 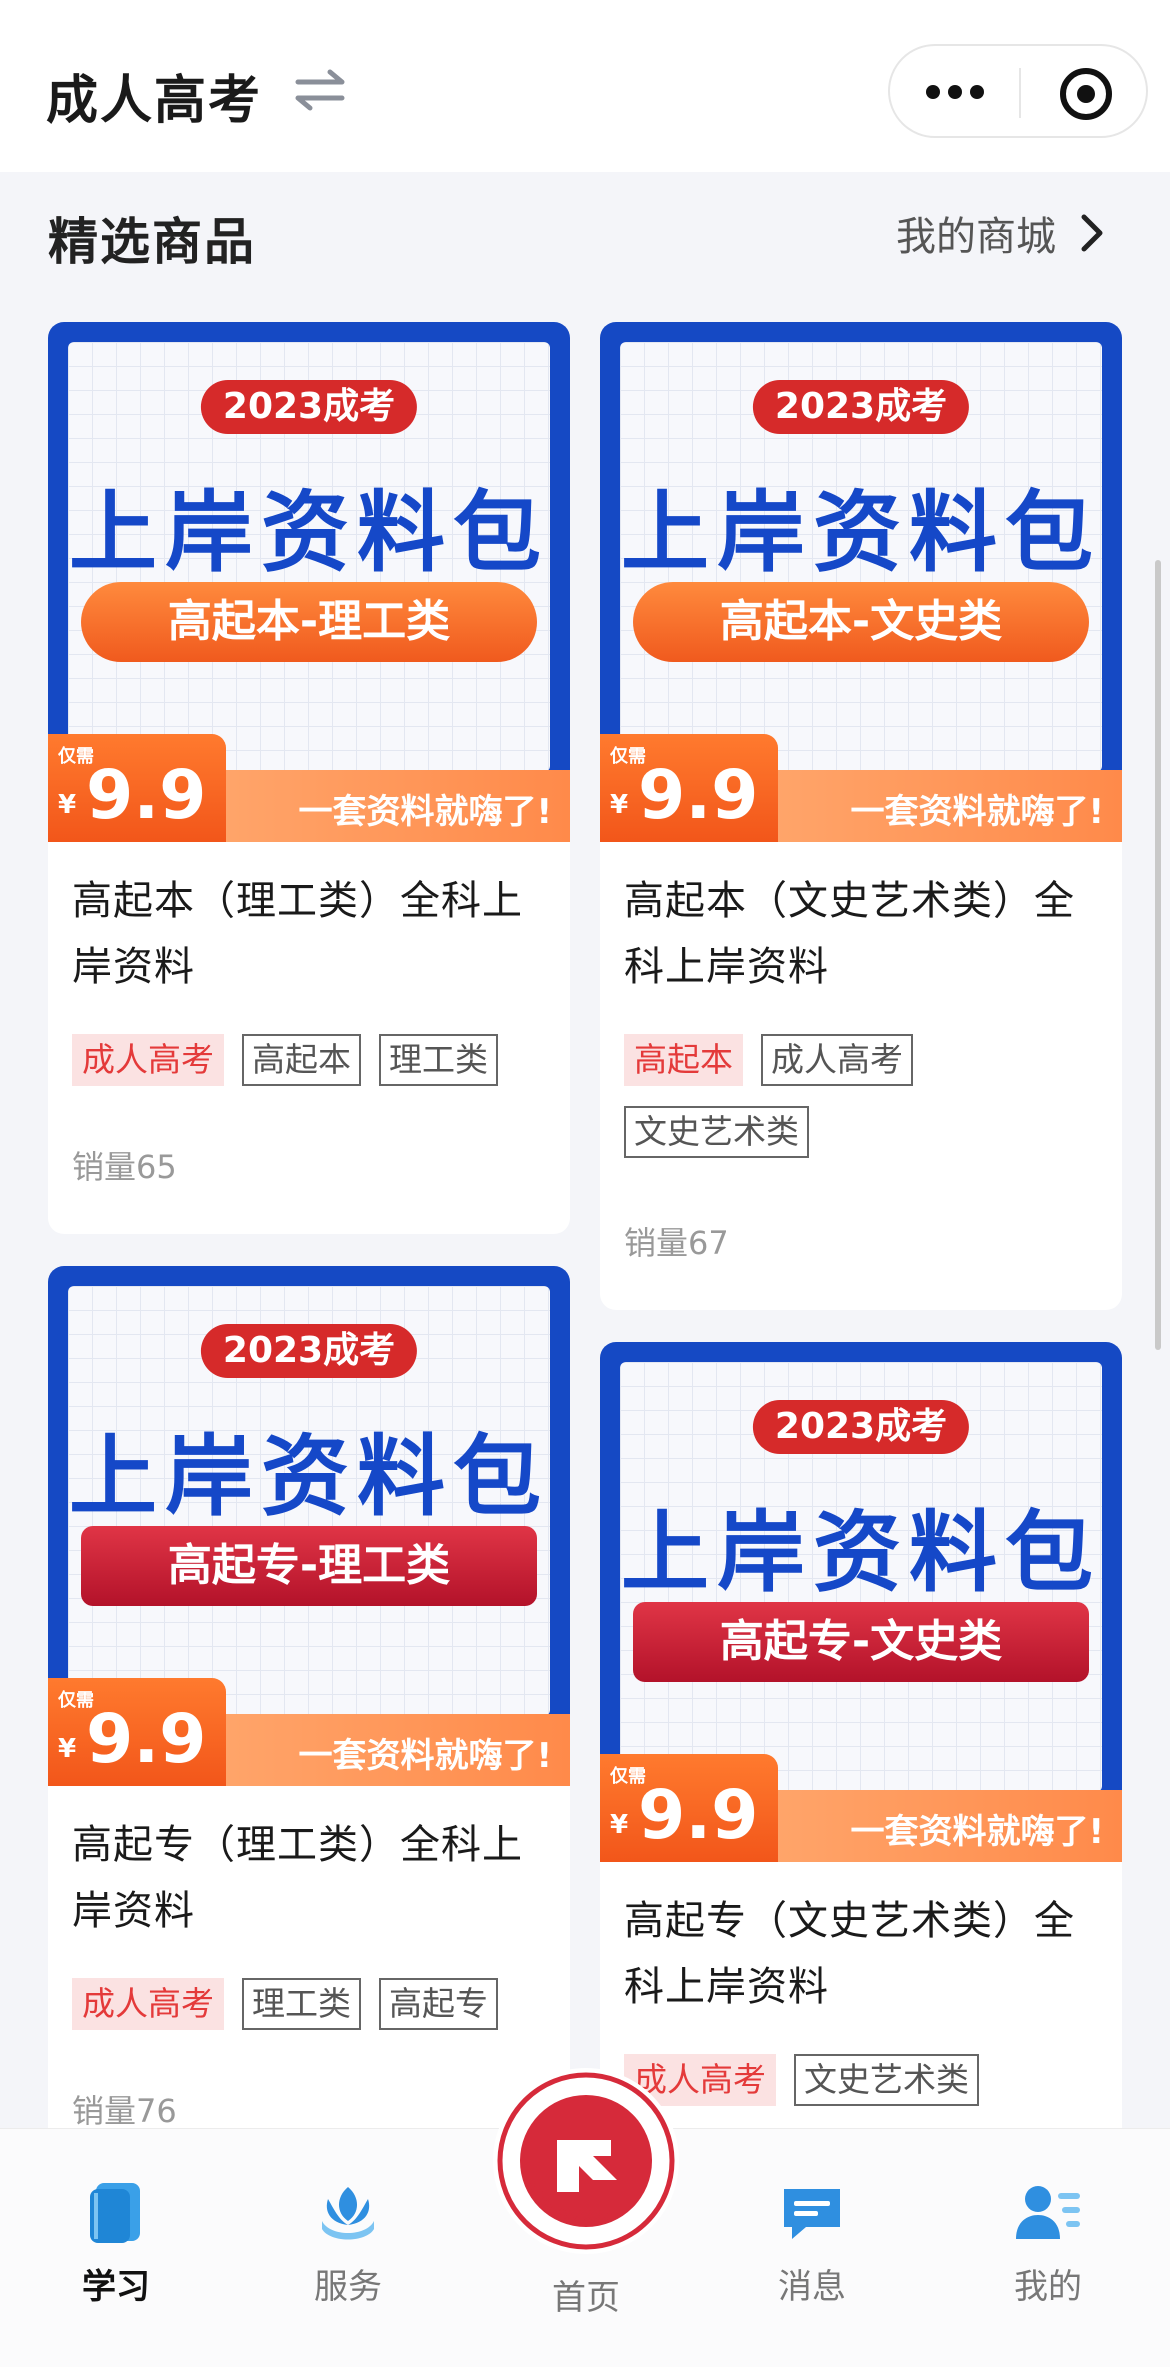 I want to click on switch-icon, so click(x=320, y=90).